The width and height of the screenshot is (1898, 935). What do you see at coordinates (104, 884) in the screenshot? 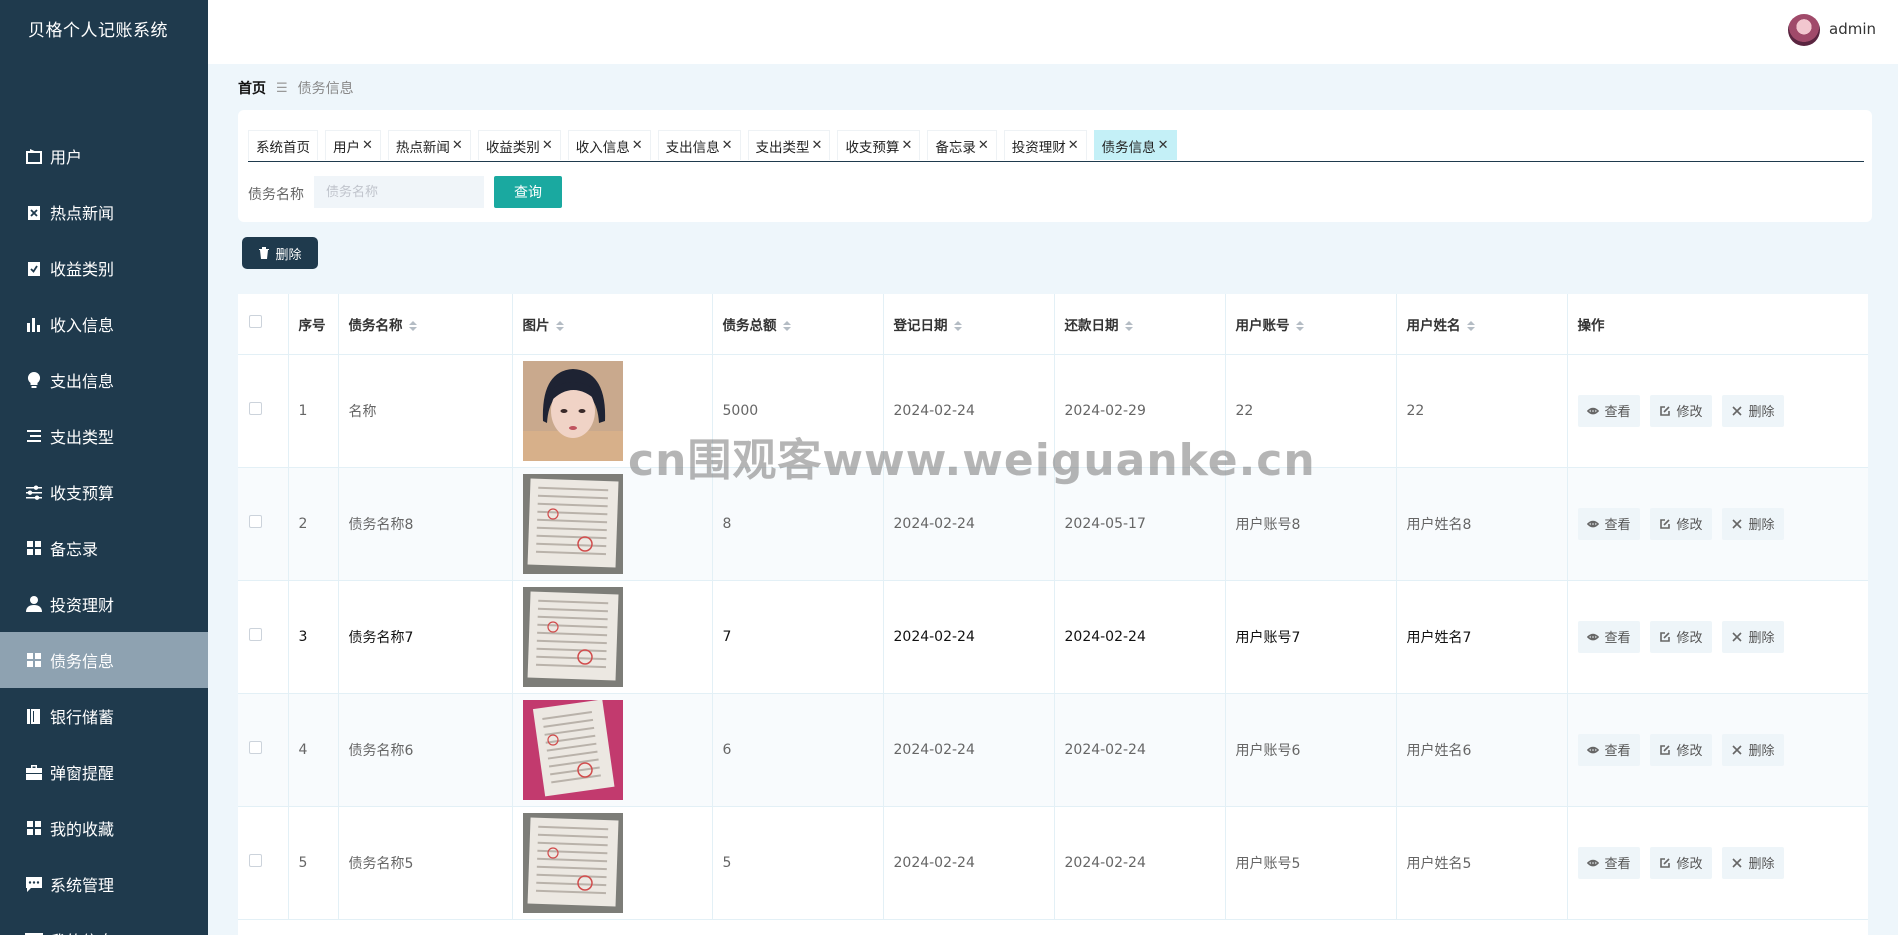
I see `sidebar-item-13: 系统管理` at bounding box center [104, 884].